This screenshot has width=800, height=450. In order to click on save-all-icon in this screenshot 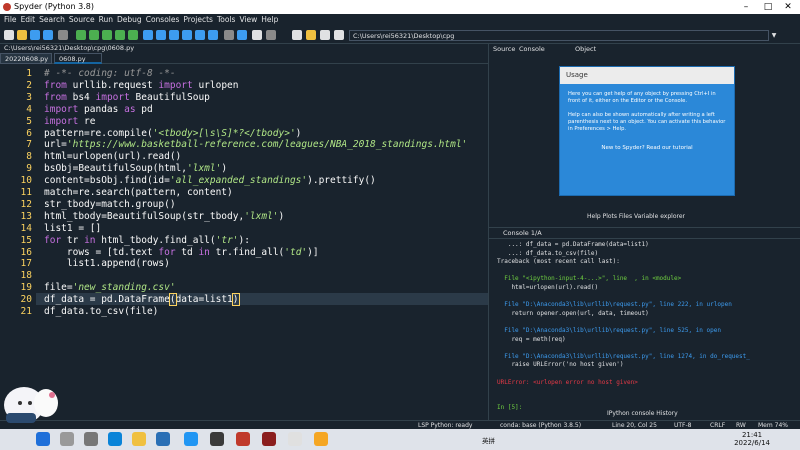, I will do `click(48, 35)`.